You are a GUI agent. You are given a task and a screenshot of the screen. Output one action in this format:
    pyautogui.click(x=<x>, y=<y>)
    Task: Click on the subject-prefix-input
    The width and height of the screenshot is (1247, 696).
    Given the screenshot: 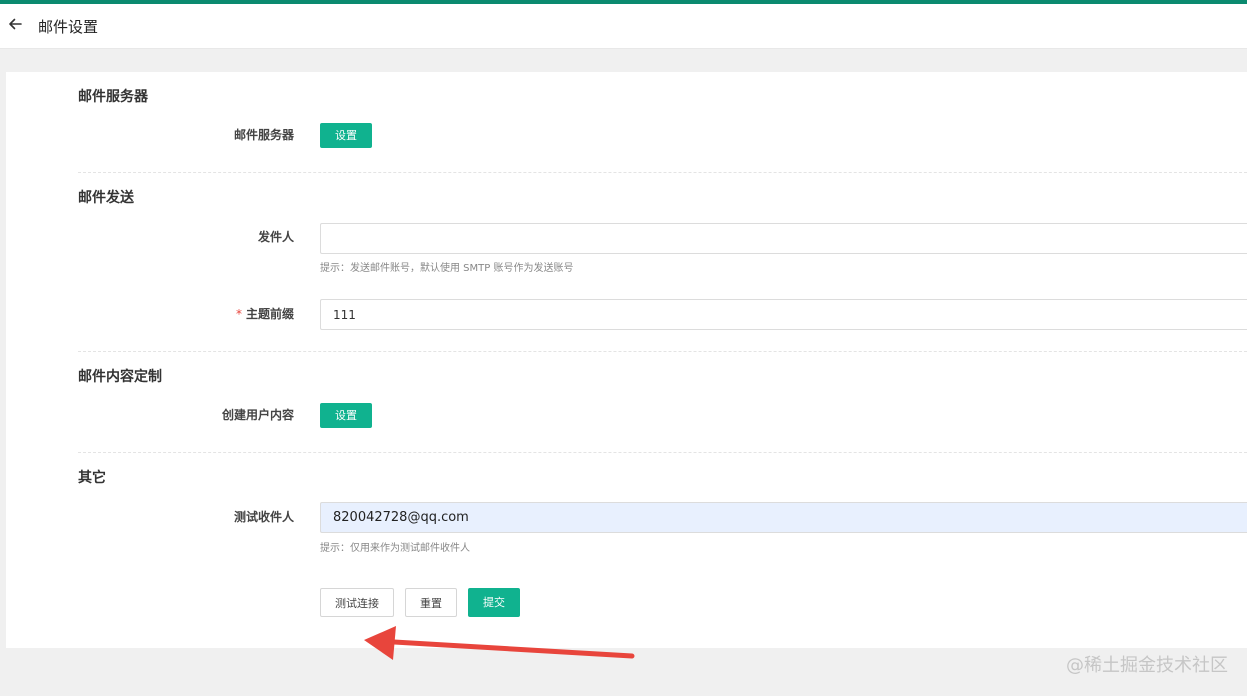 What is the action you would take?
    pyautogui.click(x=783, y=314)
    